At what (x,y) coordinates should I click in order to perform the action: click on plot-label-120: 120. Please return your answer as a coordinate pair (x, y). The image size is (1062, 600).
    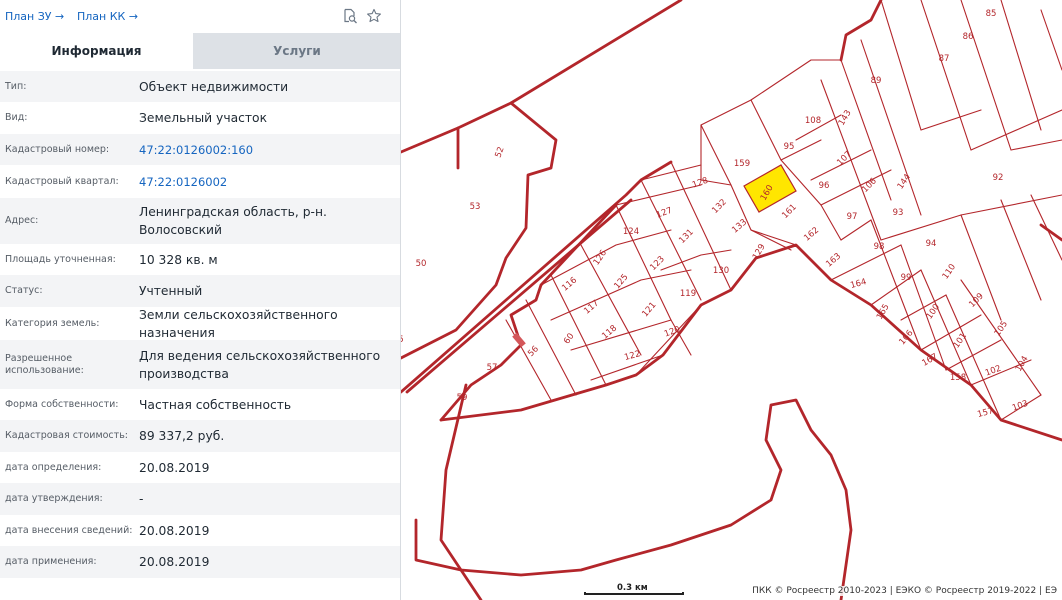
    Looking at the image, I should click on (672, 332).